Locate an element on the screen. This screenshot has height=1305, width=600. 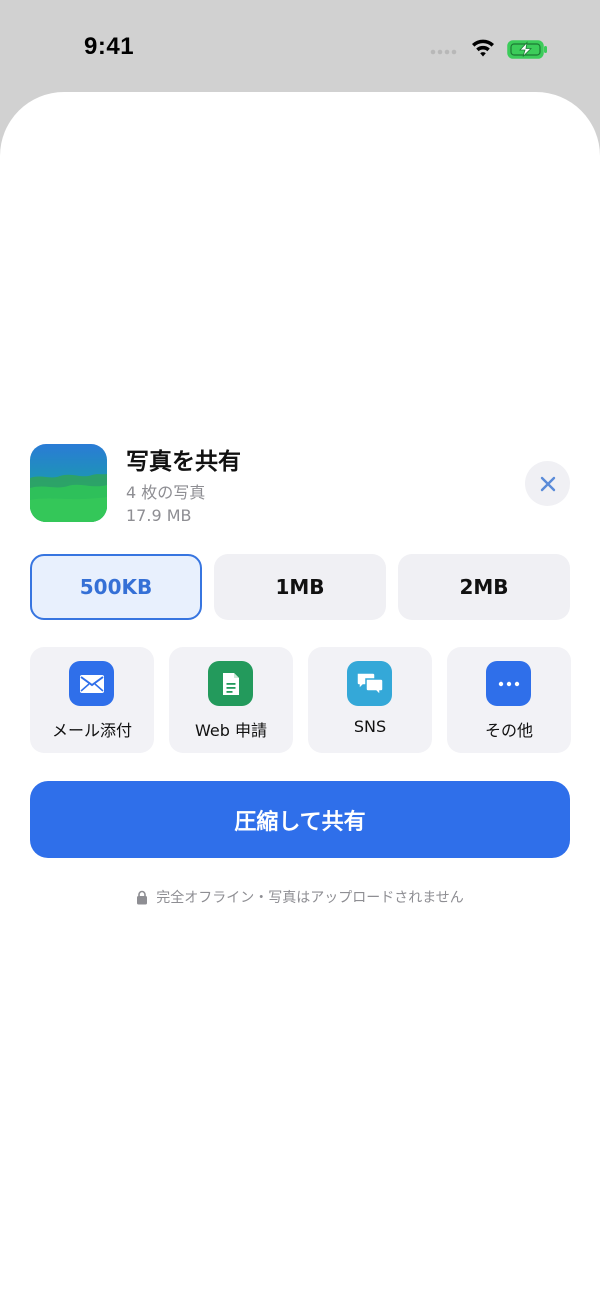
size-option-500kb: 500KB is located at coordinates (116, 587).